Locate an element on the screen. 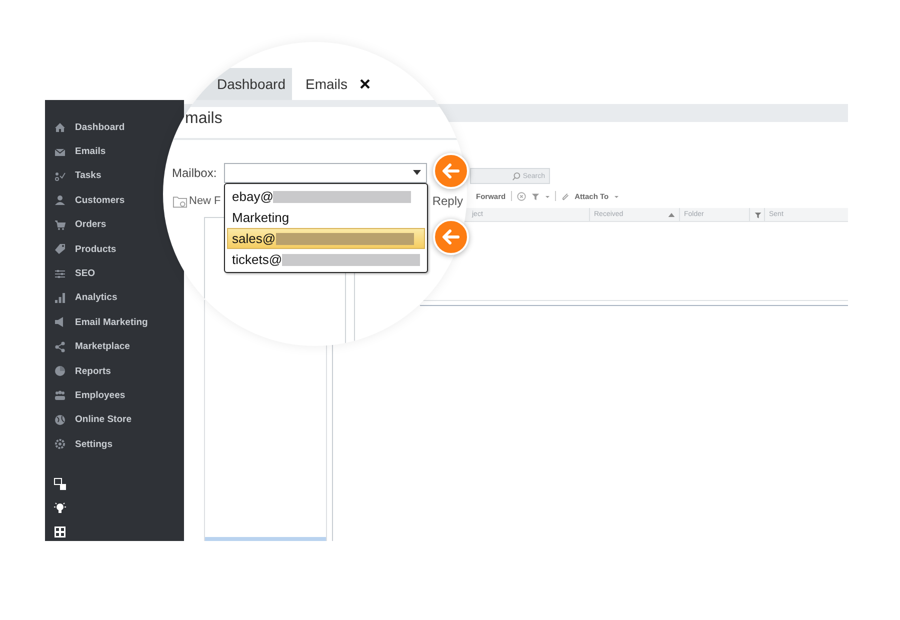  new-folder-button: New F is located at coordinates (197, 201).